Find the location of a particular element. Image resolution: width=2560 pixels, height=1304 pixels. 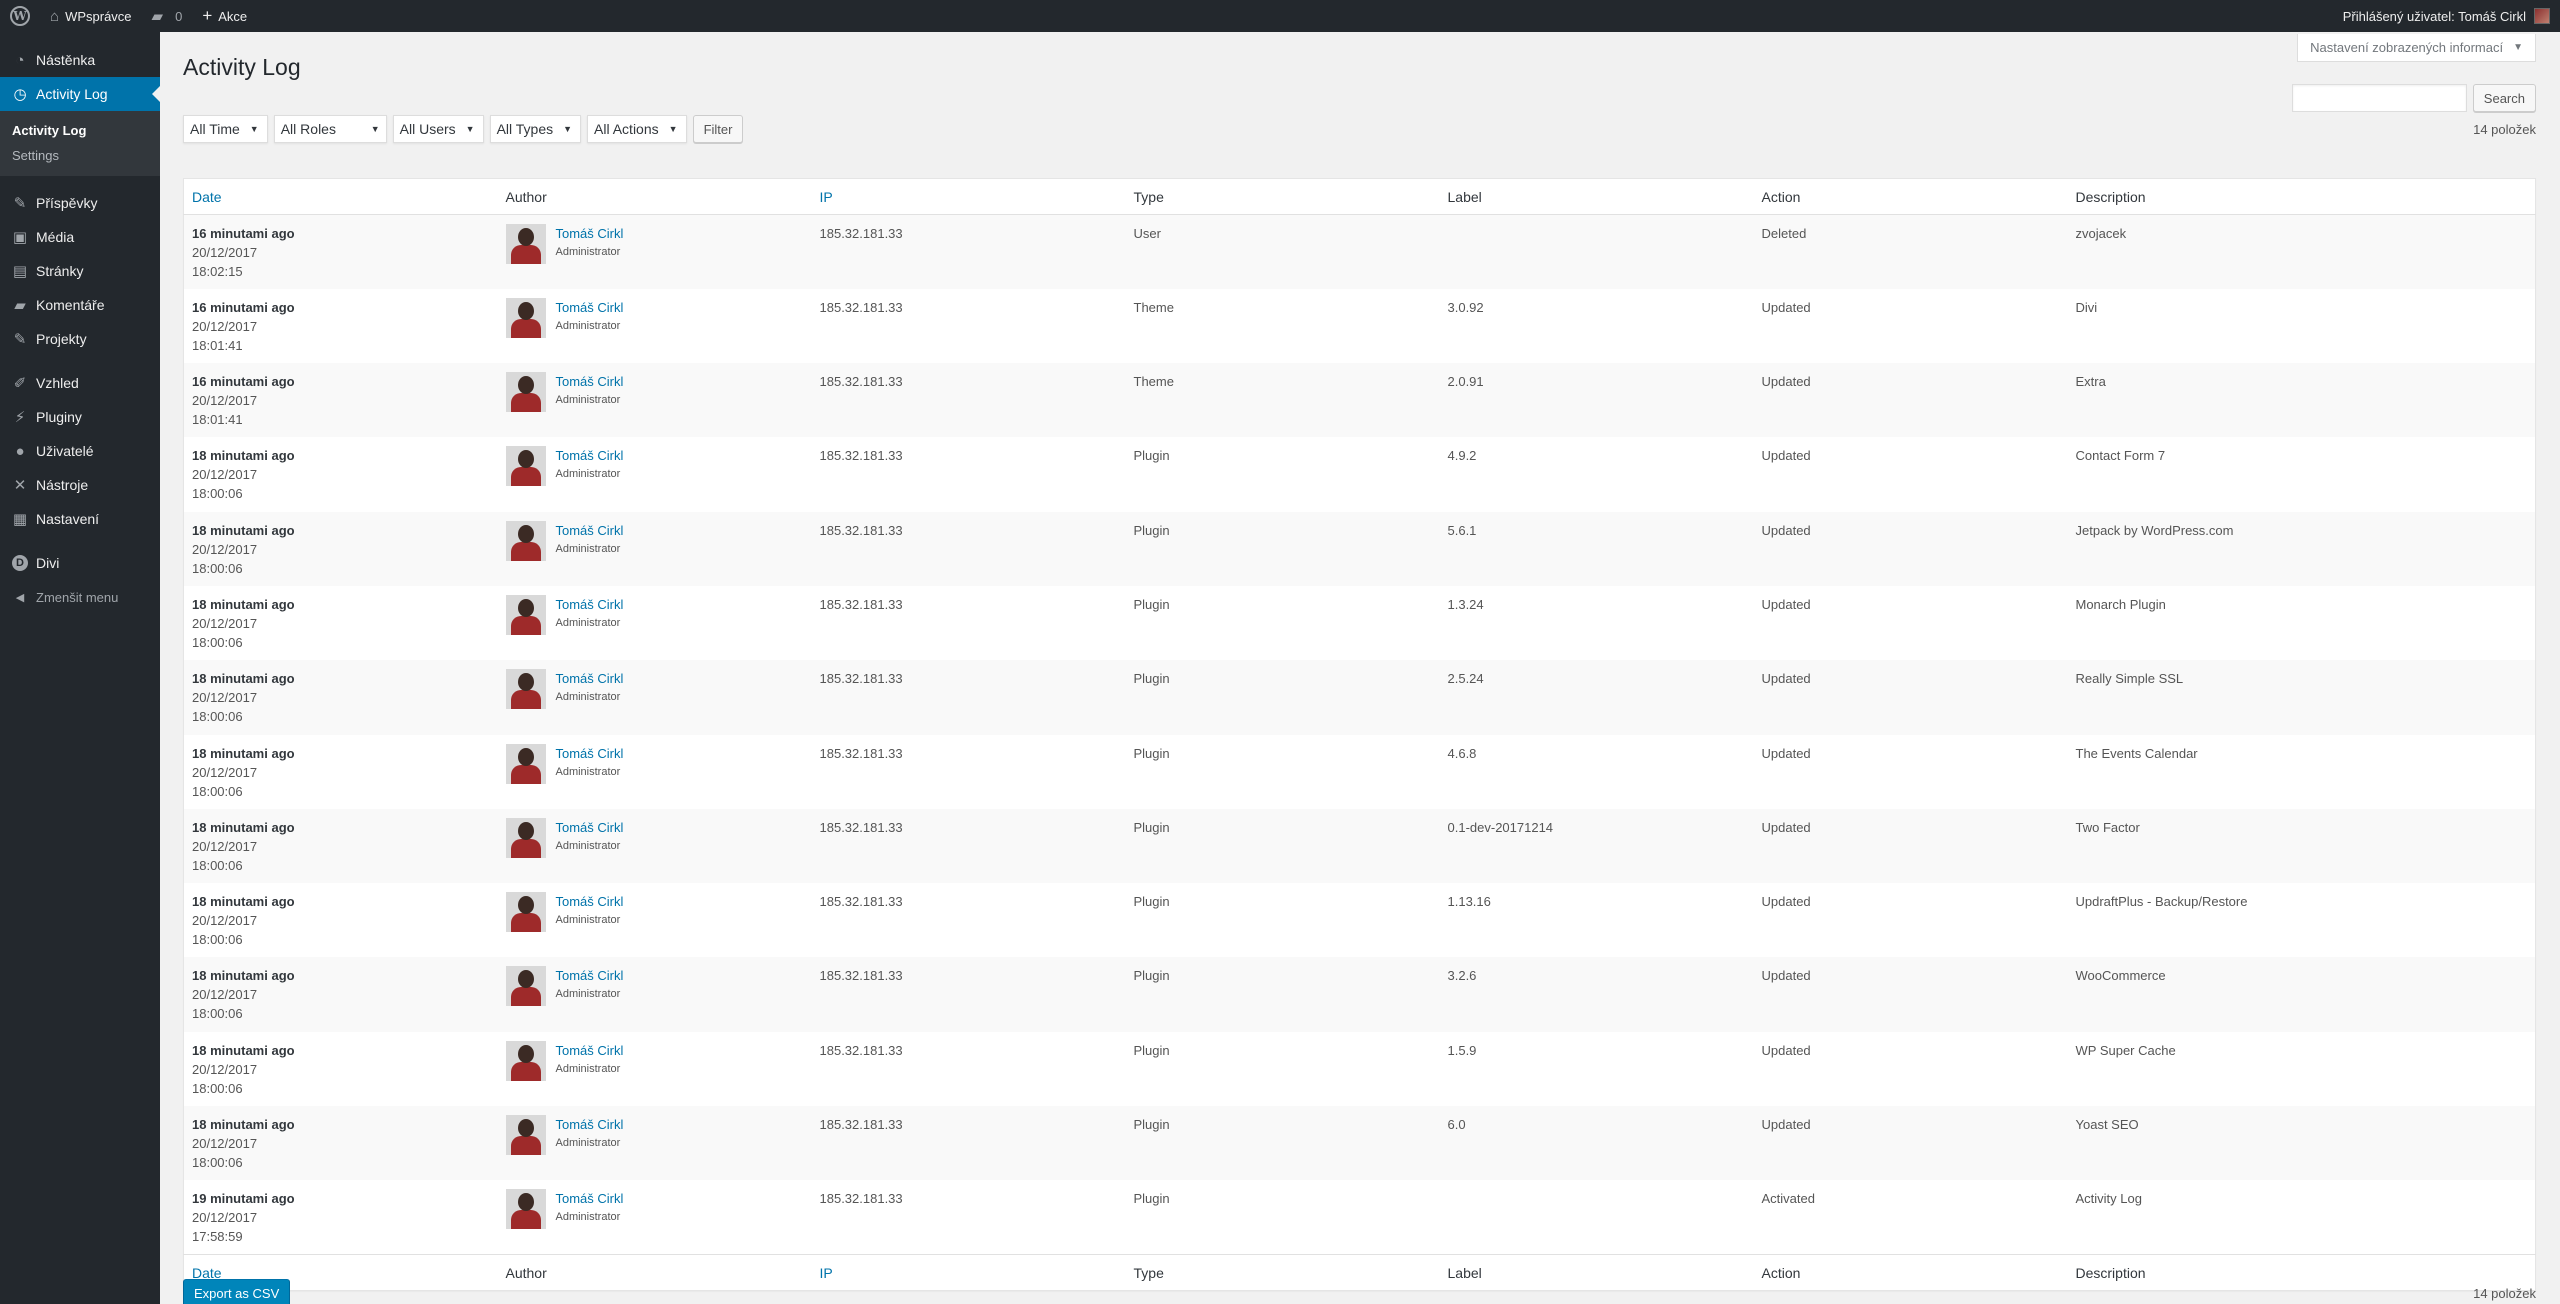

menu-label: Vzhled is located at coordinates (57, 383).